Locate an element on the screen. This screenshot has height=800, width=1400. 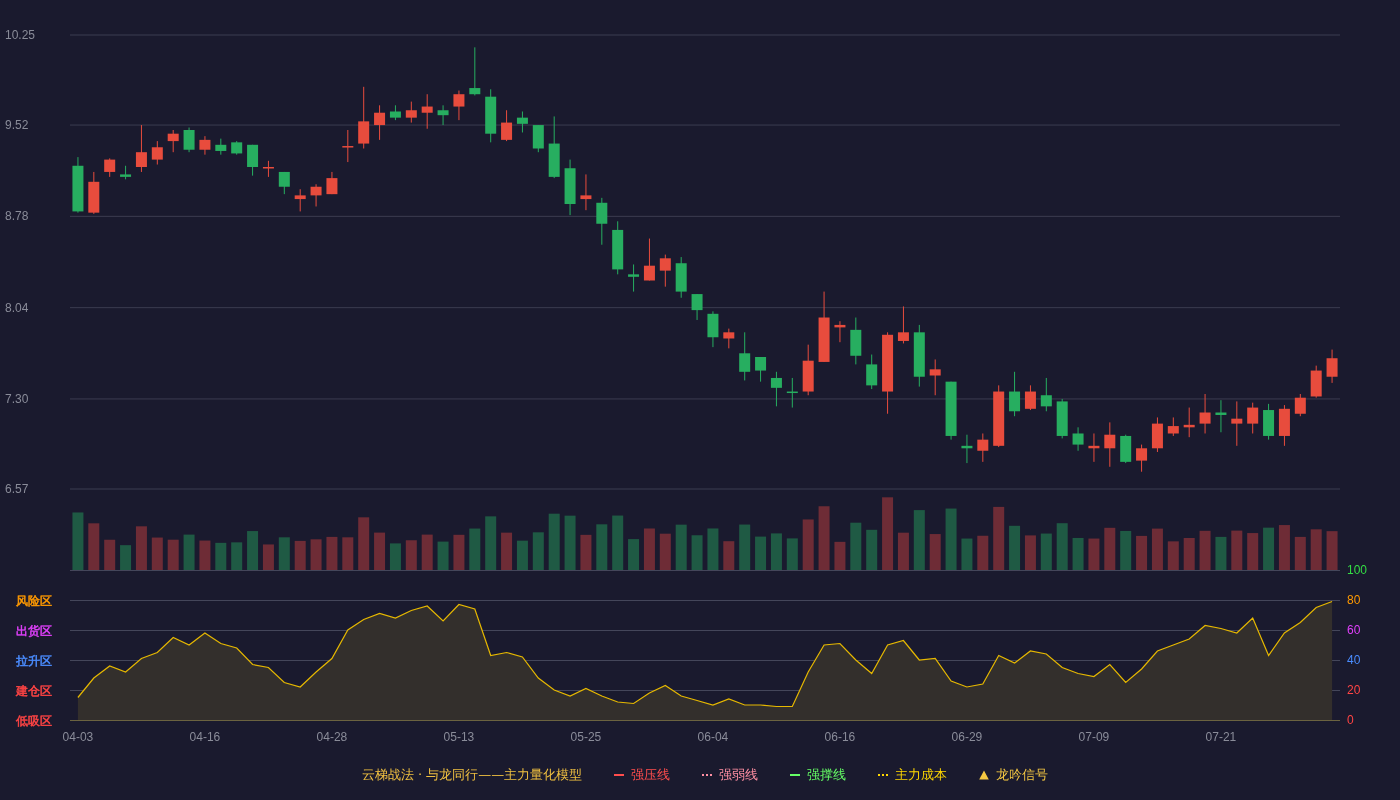
axis-label: 7.30 is located at coordinates (17, 398).